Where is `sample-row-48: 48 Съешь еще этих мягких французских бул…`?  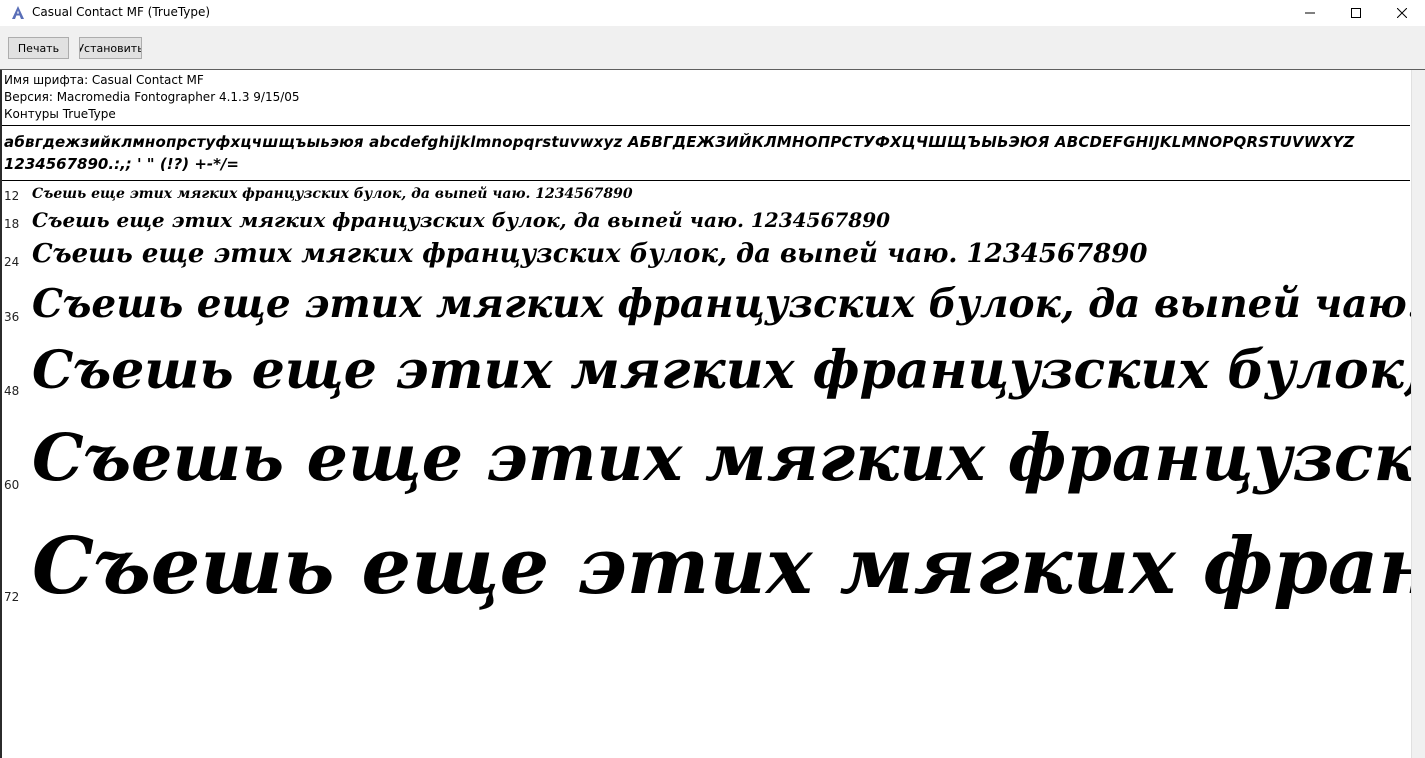 sample-row-48: 48 Съешь еще этих мягких французских бул… is located at coordinates (705, 375).